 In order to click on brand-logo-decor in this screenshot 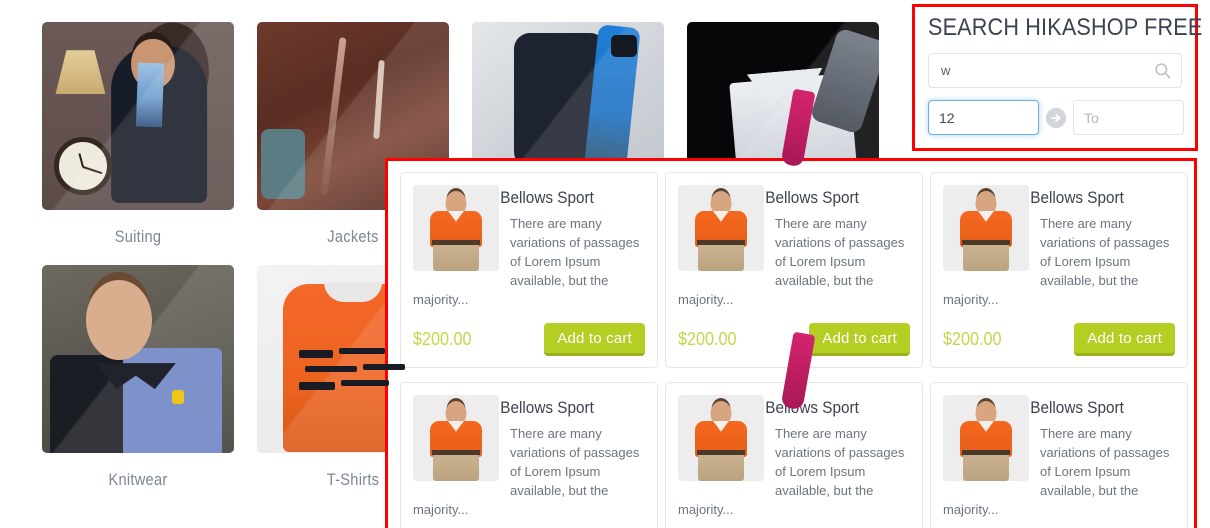, I will do `click(178, 397)`.